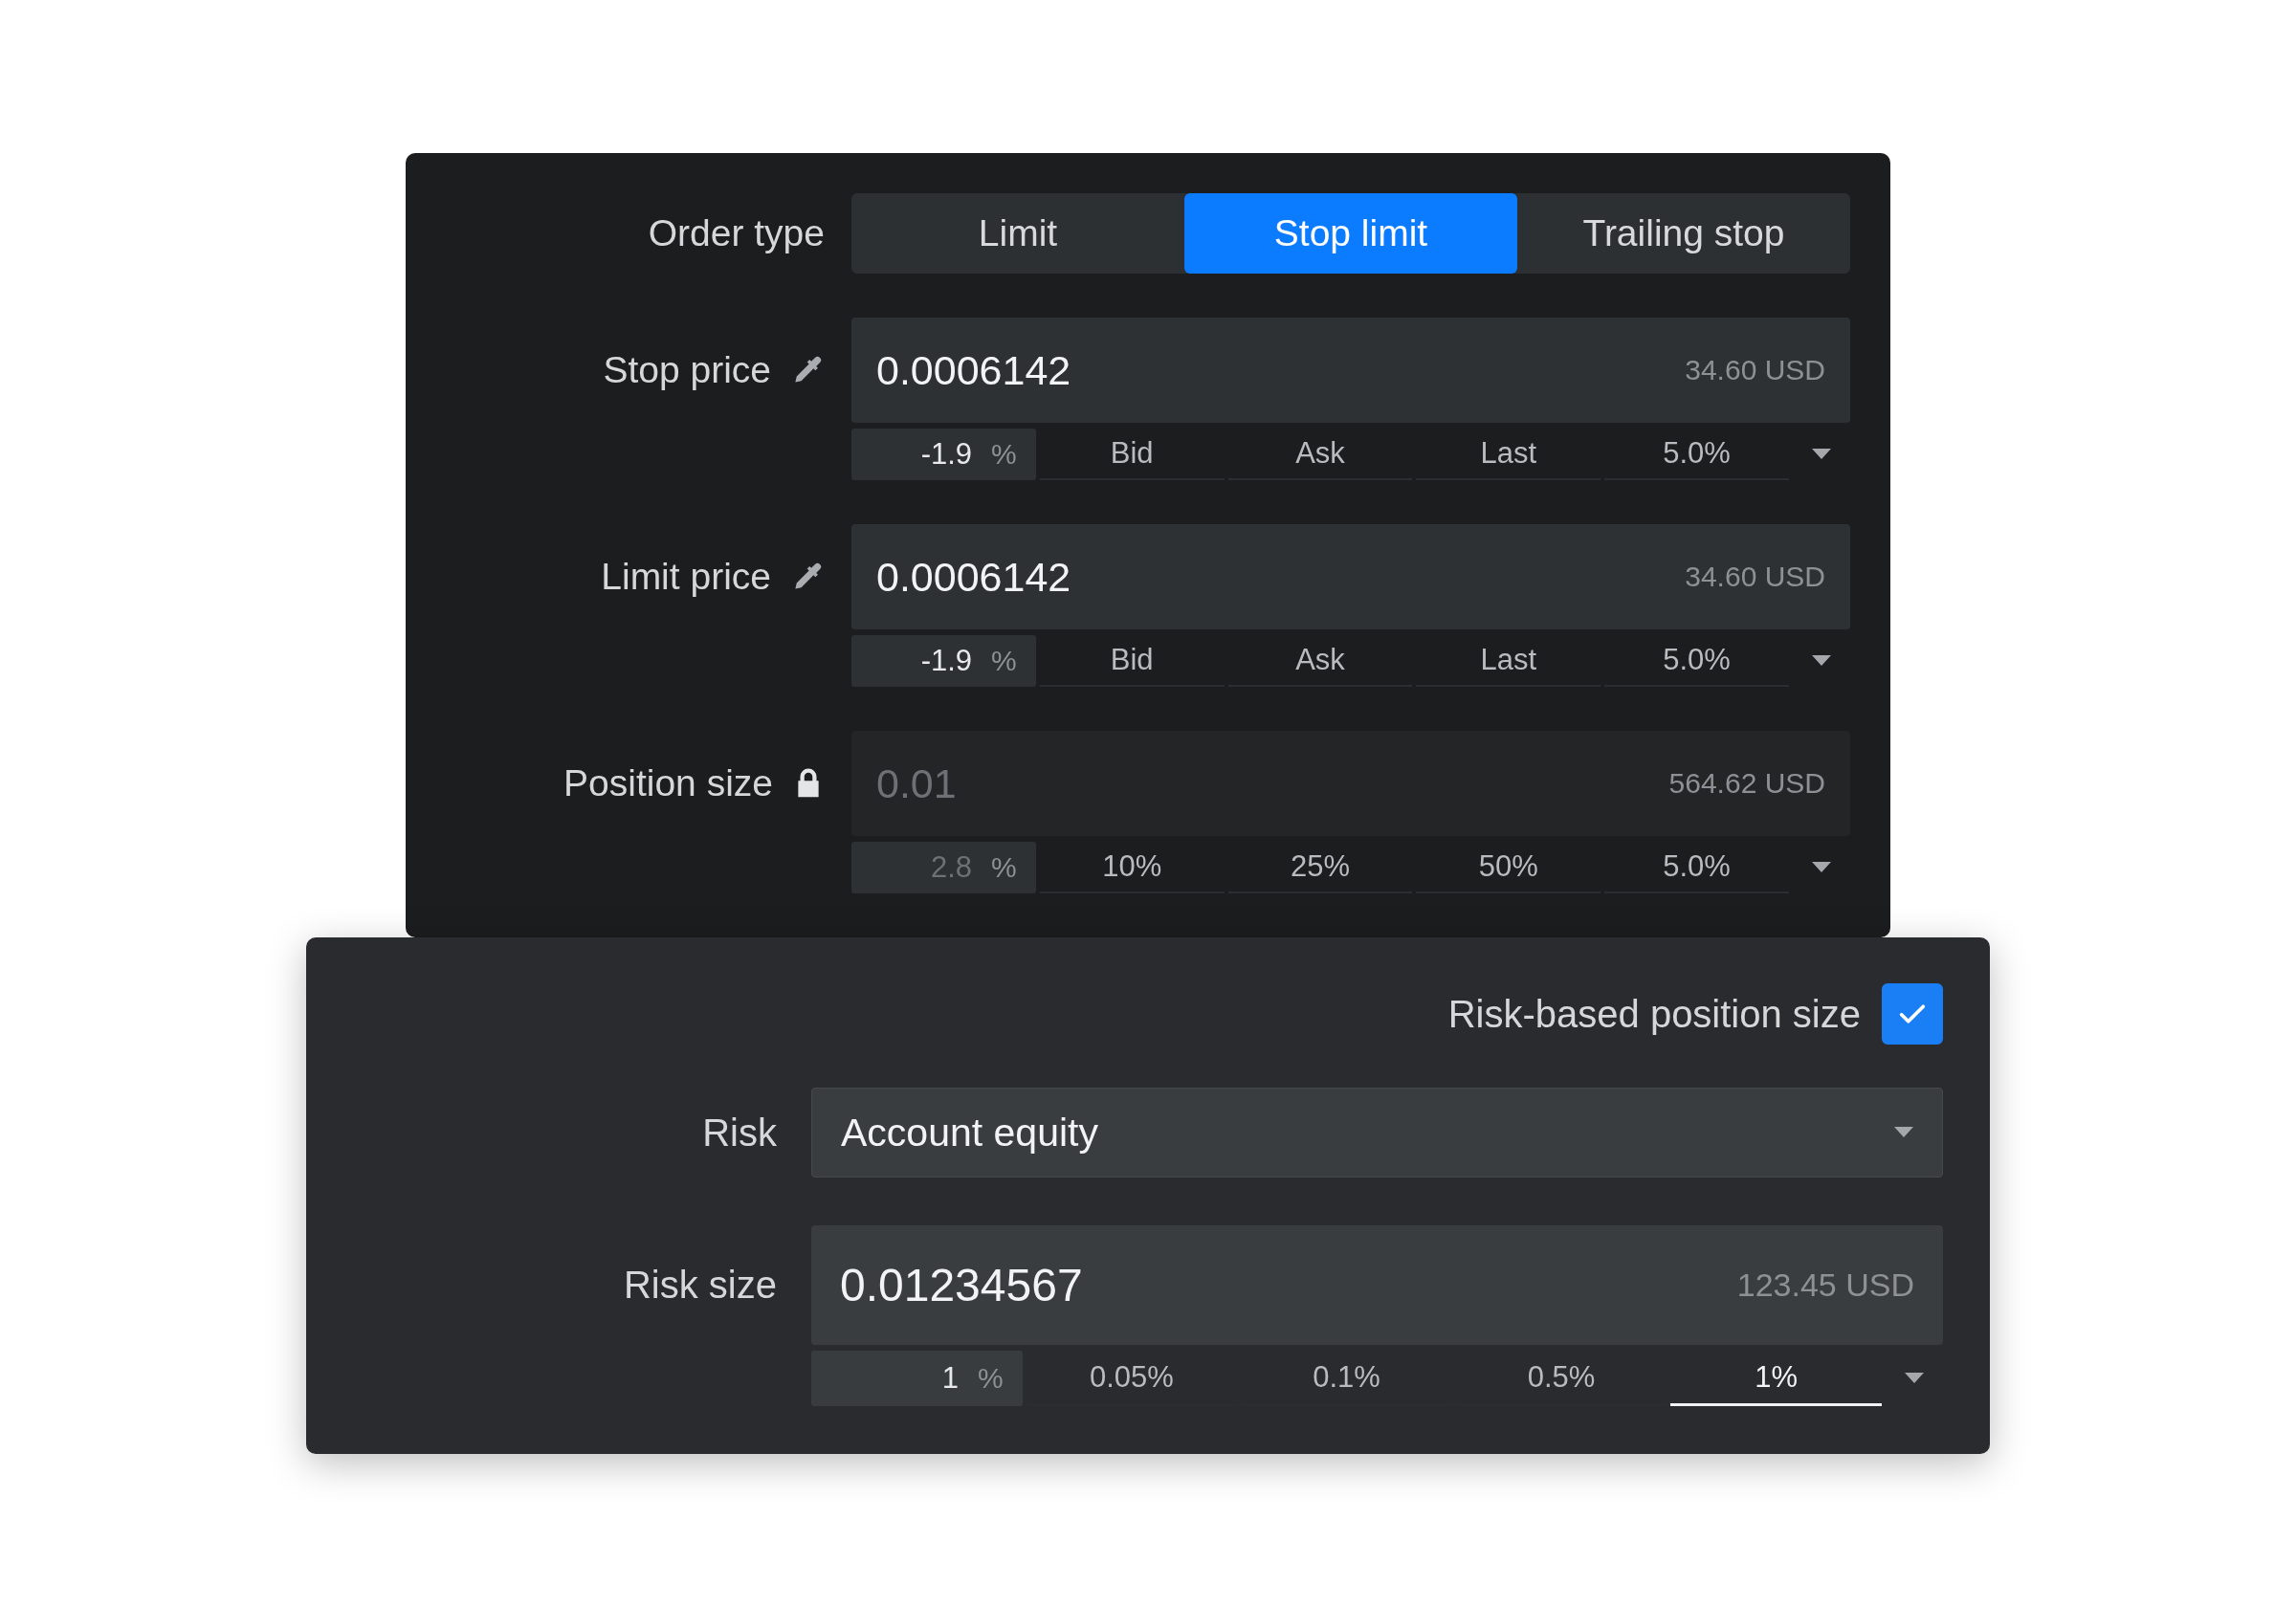 This screenshot has width=2296, height=1607. What do you see at coordinates (916, 783) in the screenshot?
I see `field-value: 0.01` at bounding box center [916, 783].